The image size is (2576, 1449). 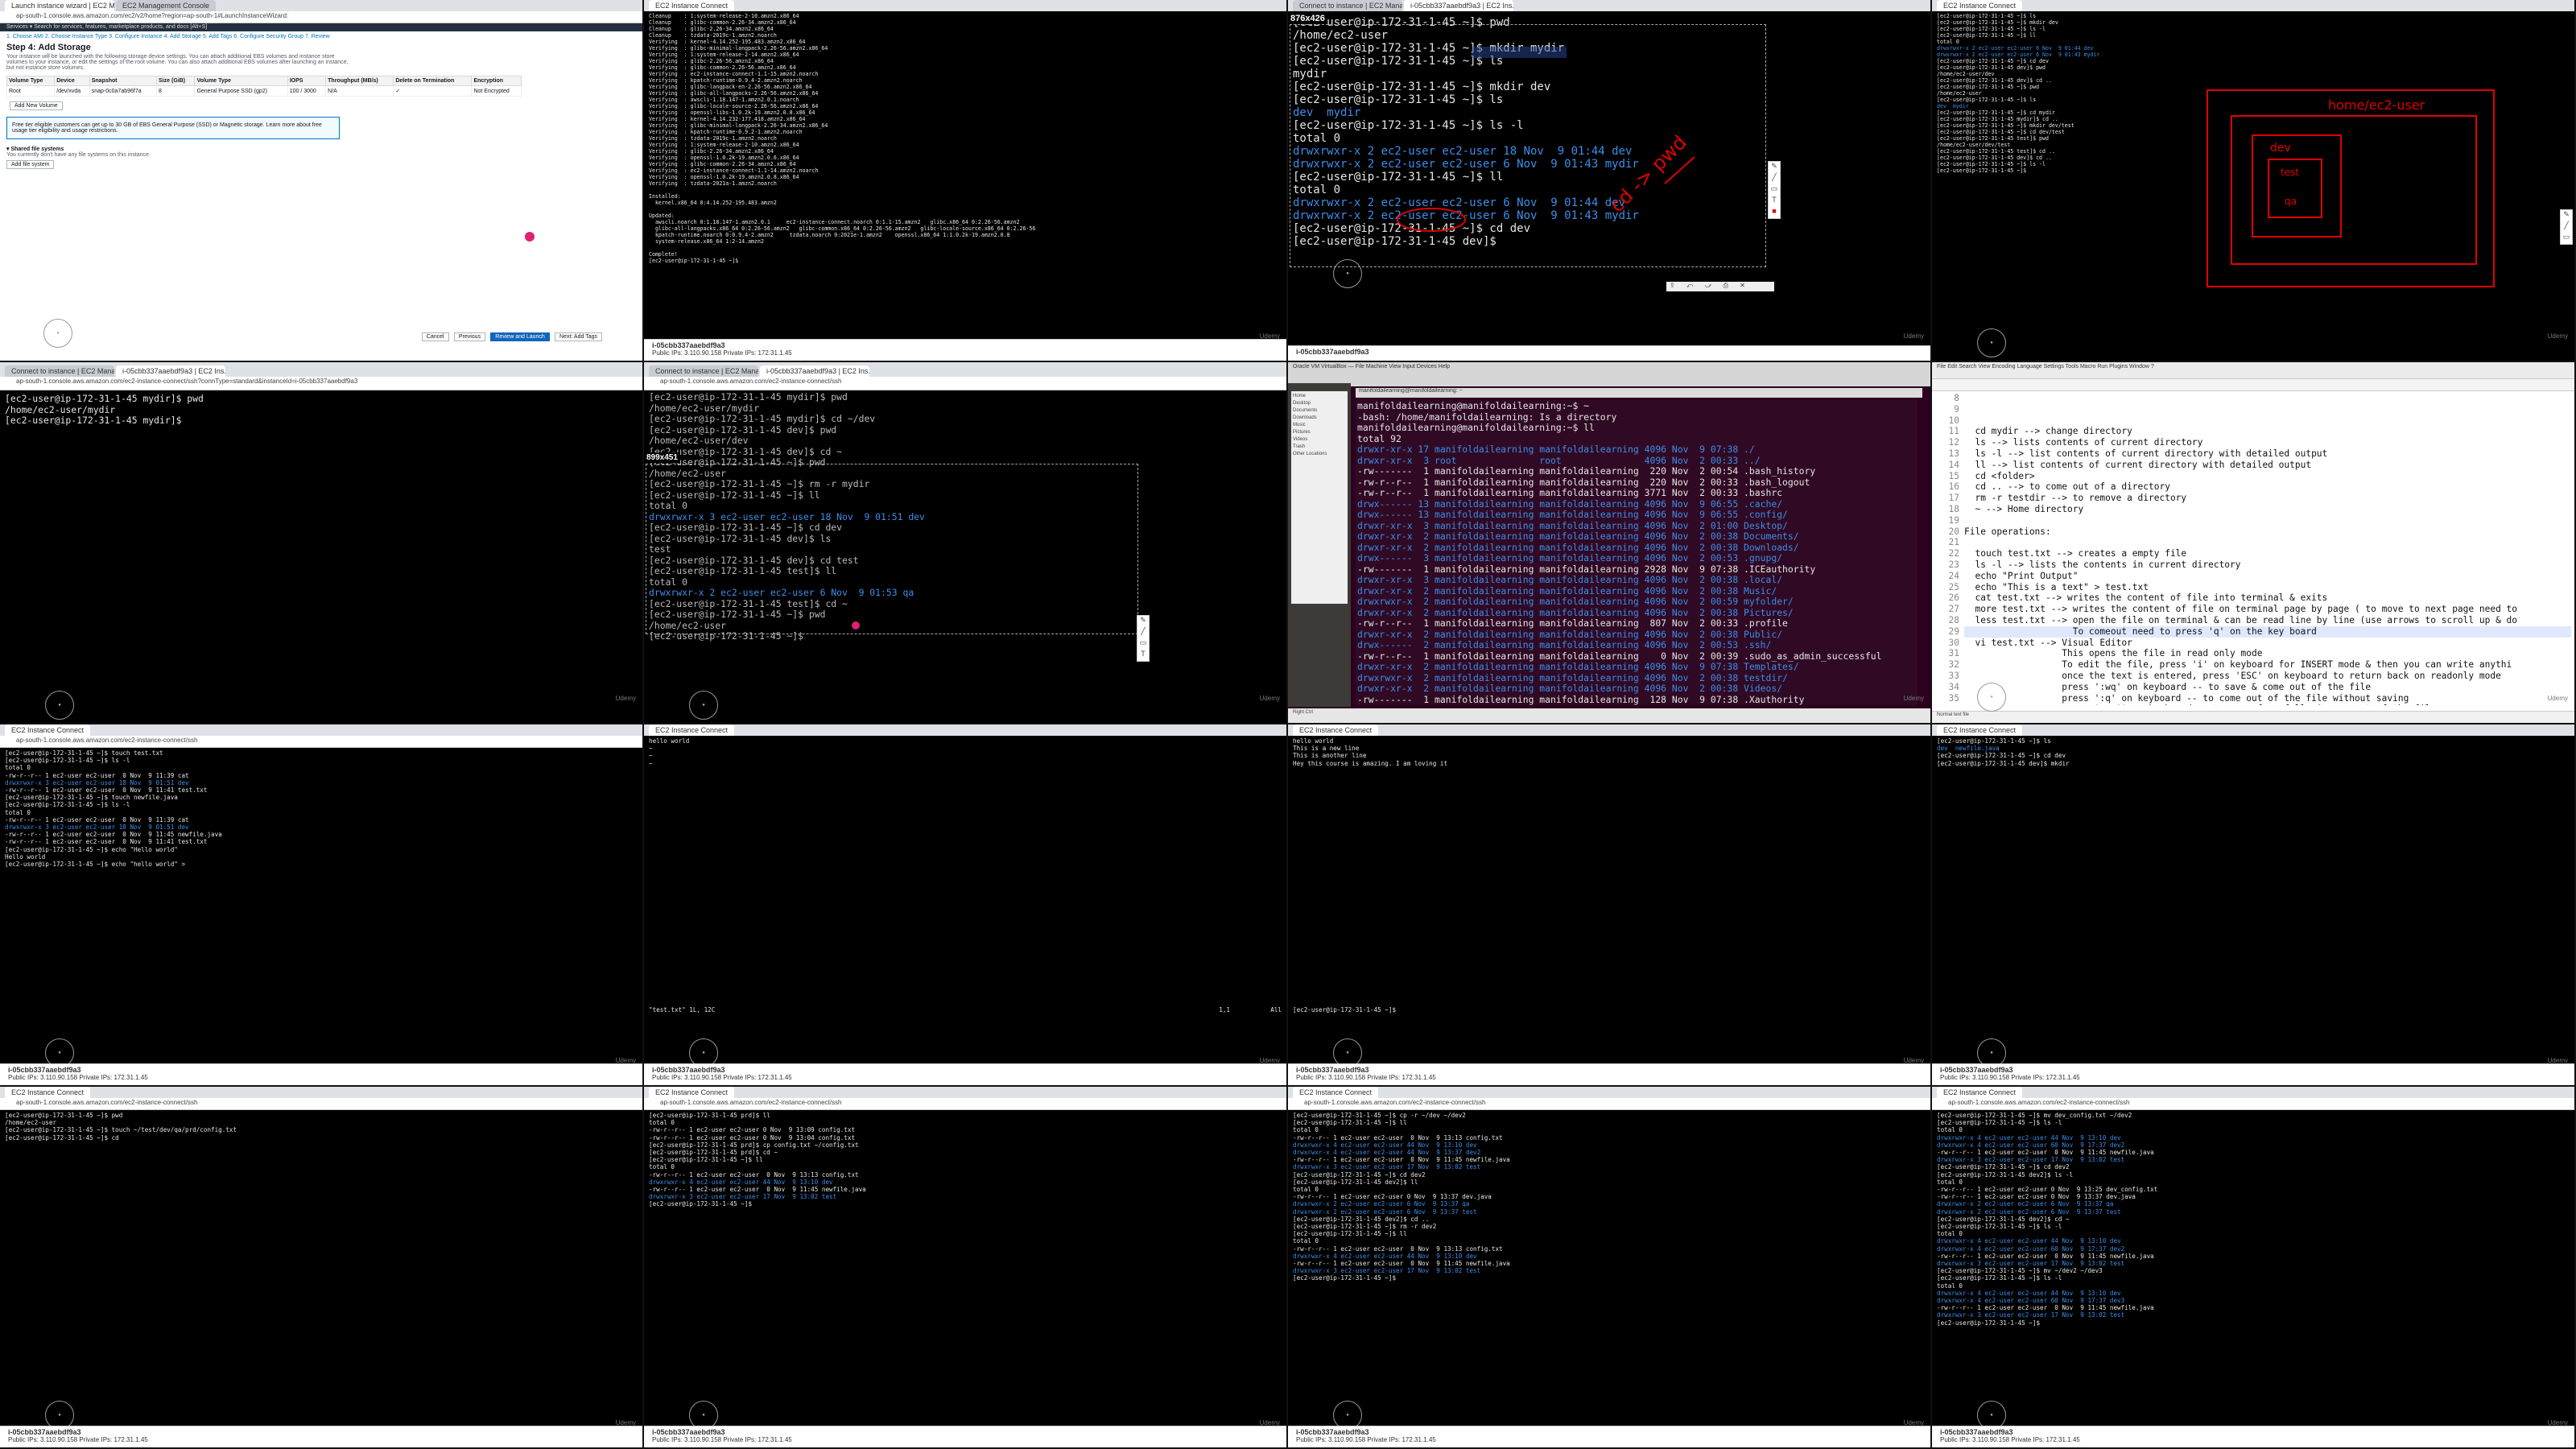 I want to click on terminal-line: [ec2-user@ip-172-31-1-45 ~]$, so click(x=702, y=1204).